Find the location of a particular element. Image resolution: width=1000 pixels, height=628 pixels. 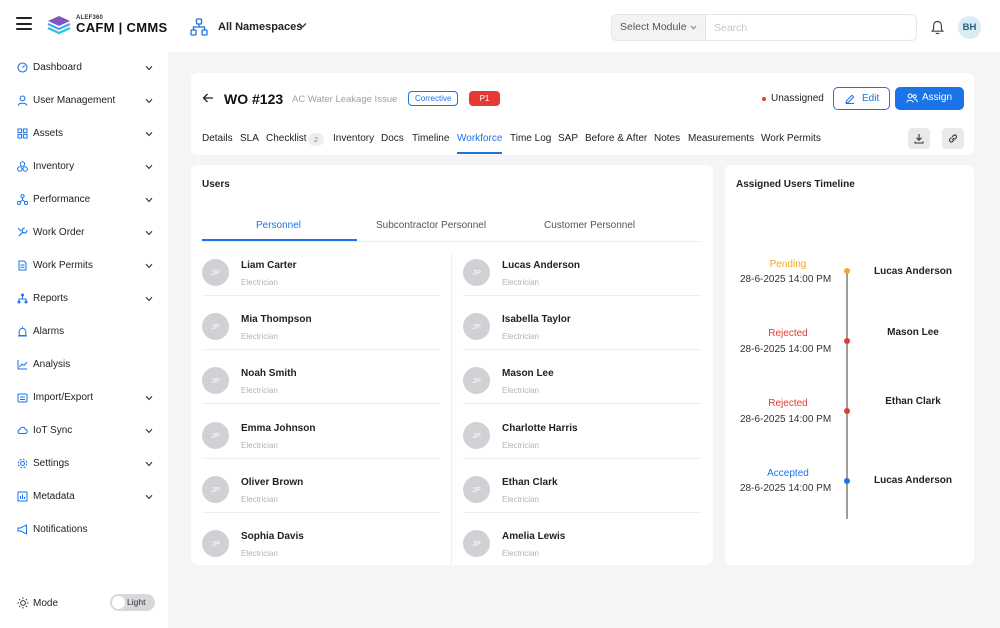

tab-sap: SAP is located at coordinates (568, 138).